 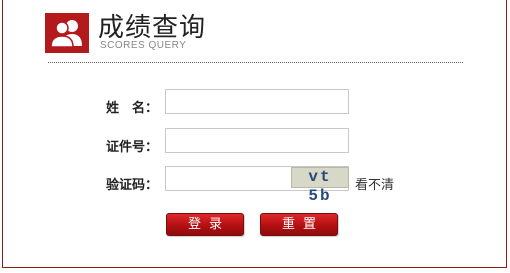 What do you see at coordinates (205, 224) in the screenshot?
I see `login-button: 登录` at bounding box center [205, 224].